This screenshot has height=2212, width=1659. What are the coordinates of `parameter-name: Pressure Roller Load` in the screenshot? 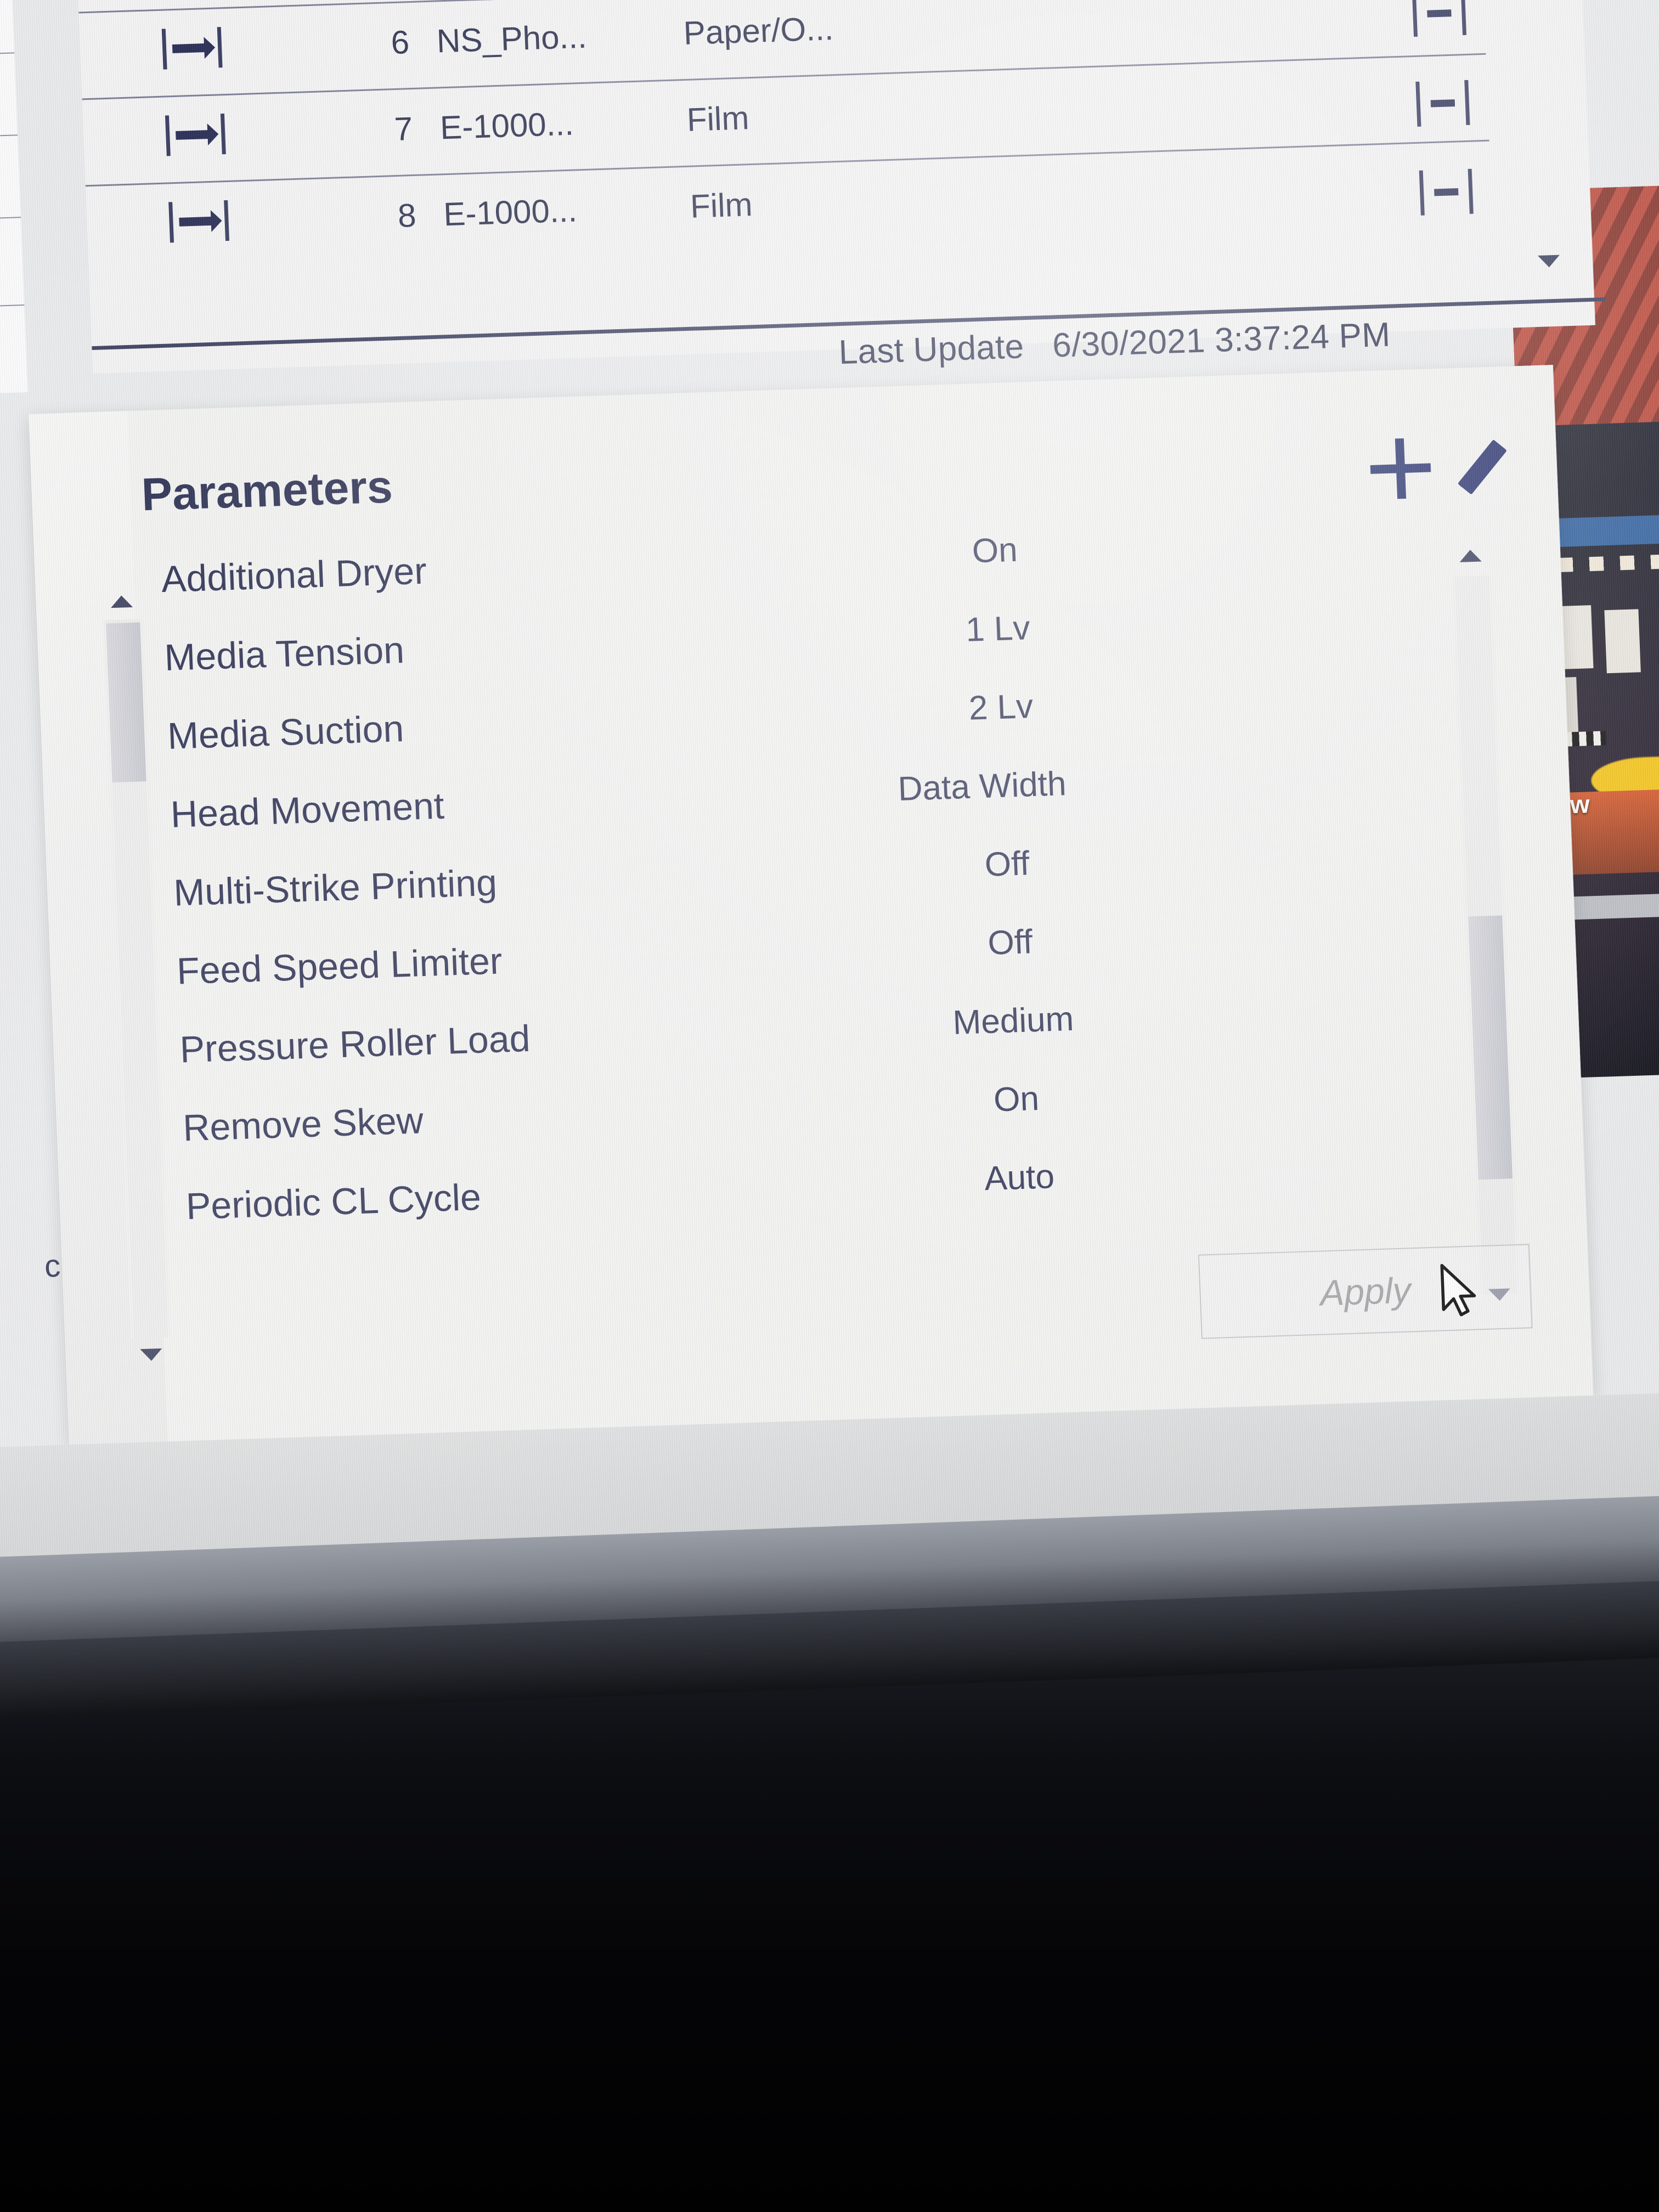 It's located at (355, 1044).